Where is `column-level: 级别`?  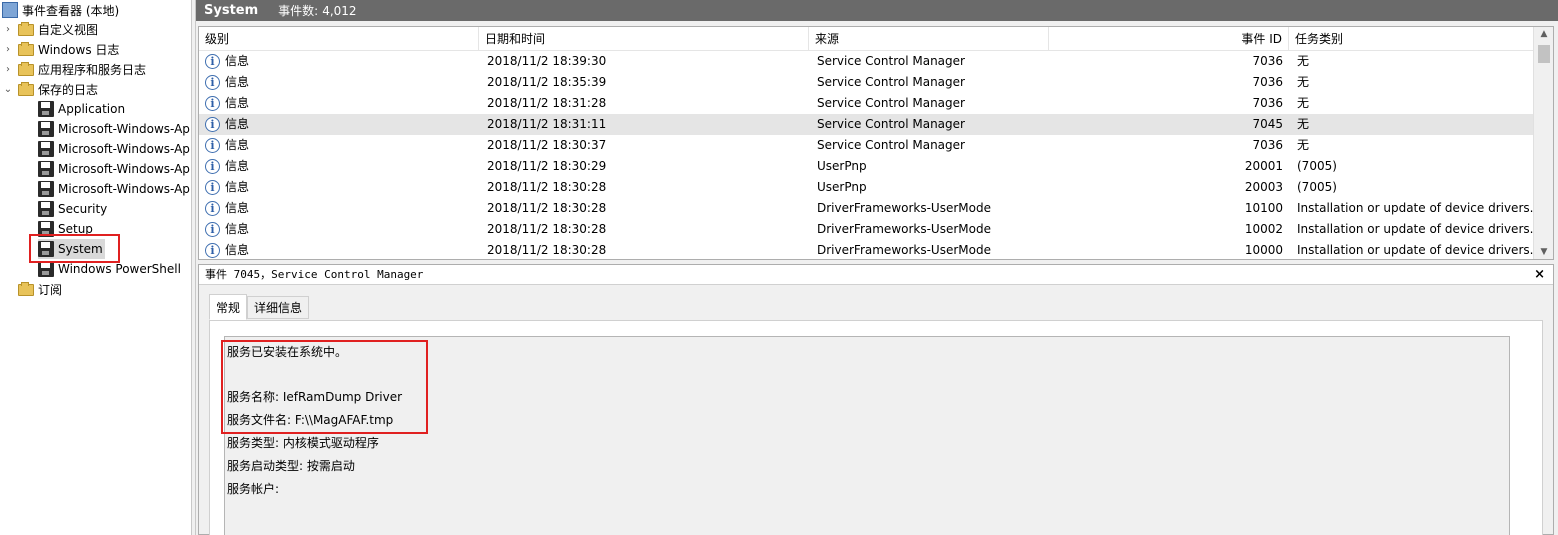
column-level: 级别 is located at coordinates (339, 39).